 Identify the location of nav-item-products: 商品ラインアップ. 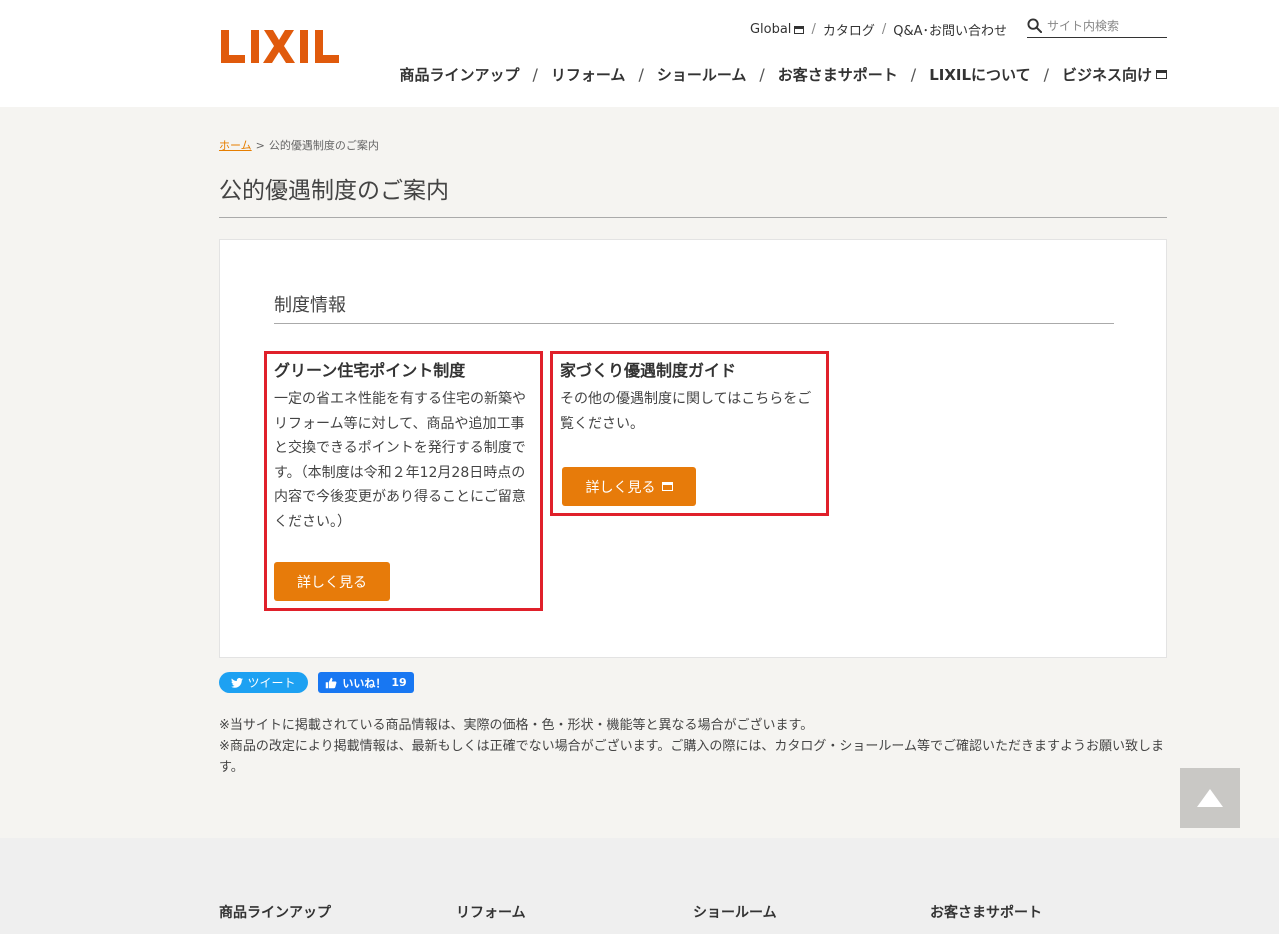
(459, 74).